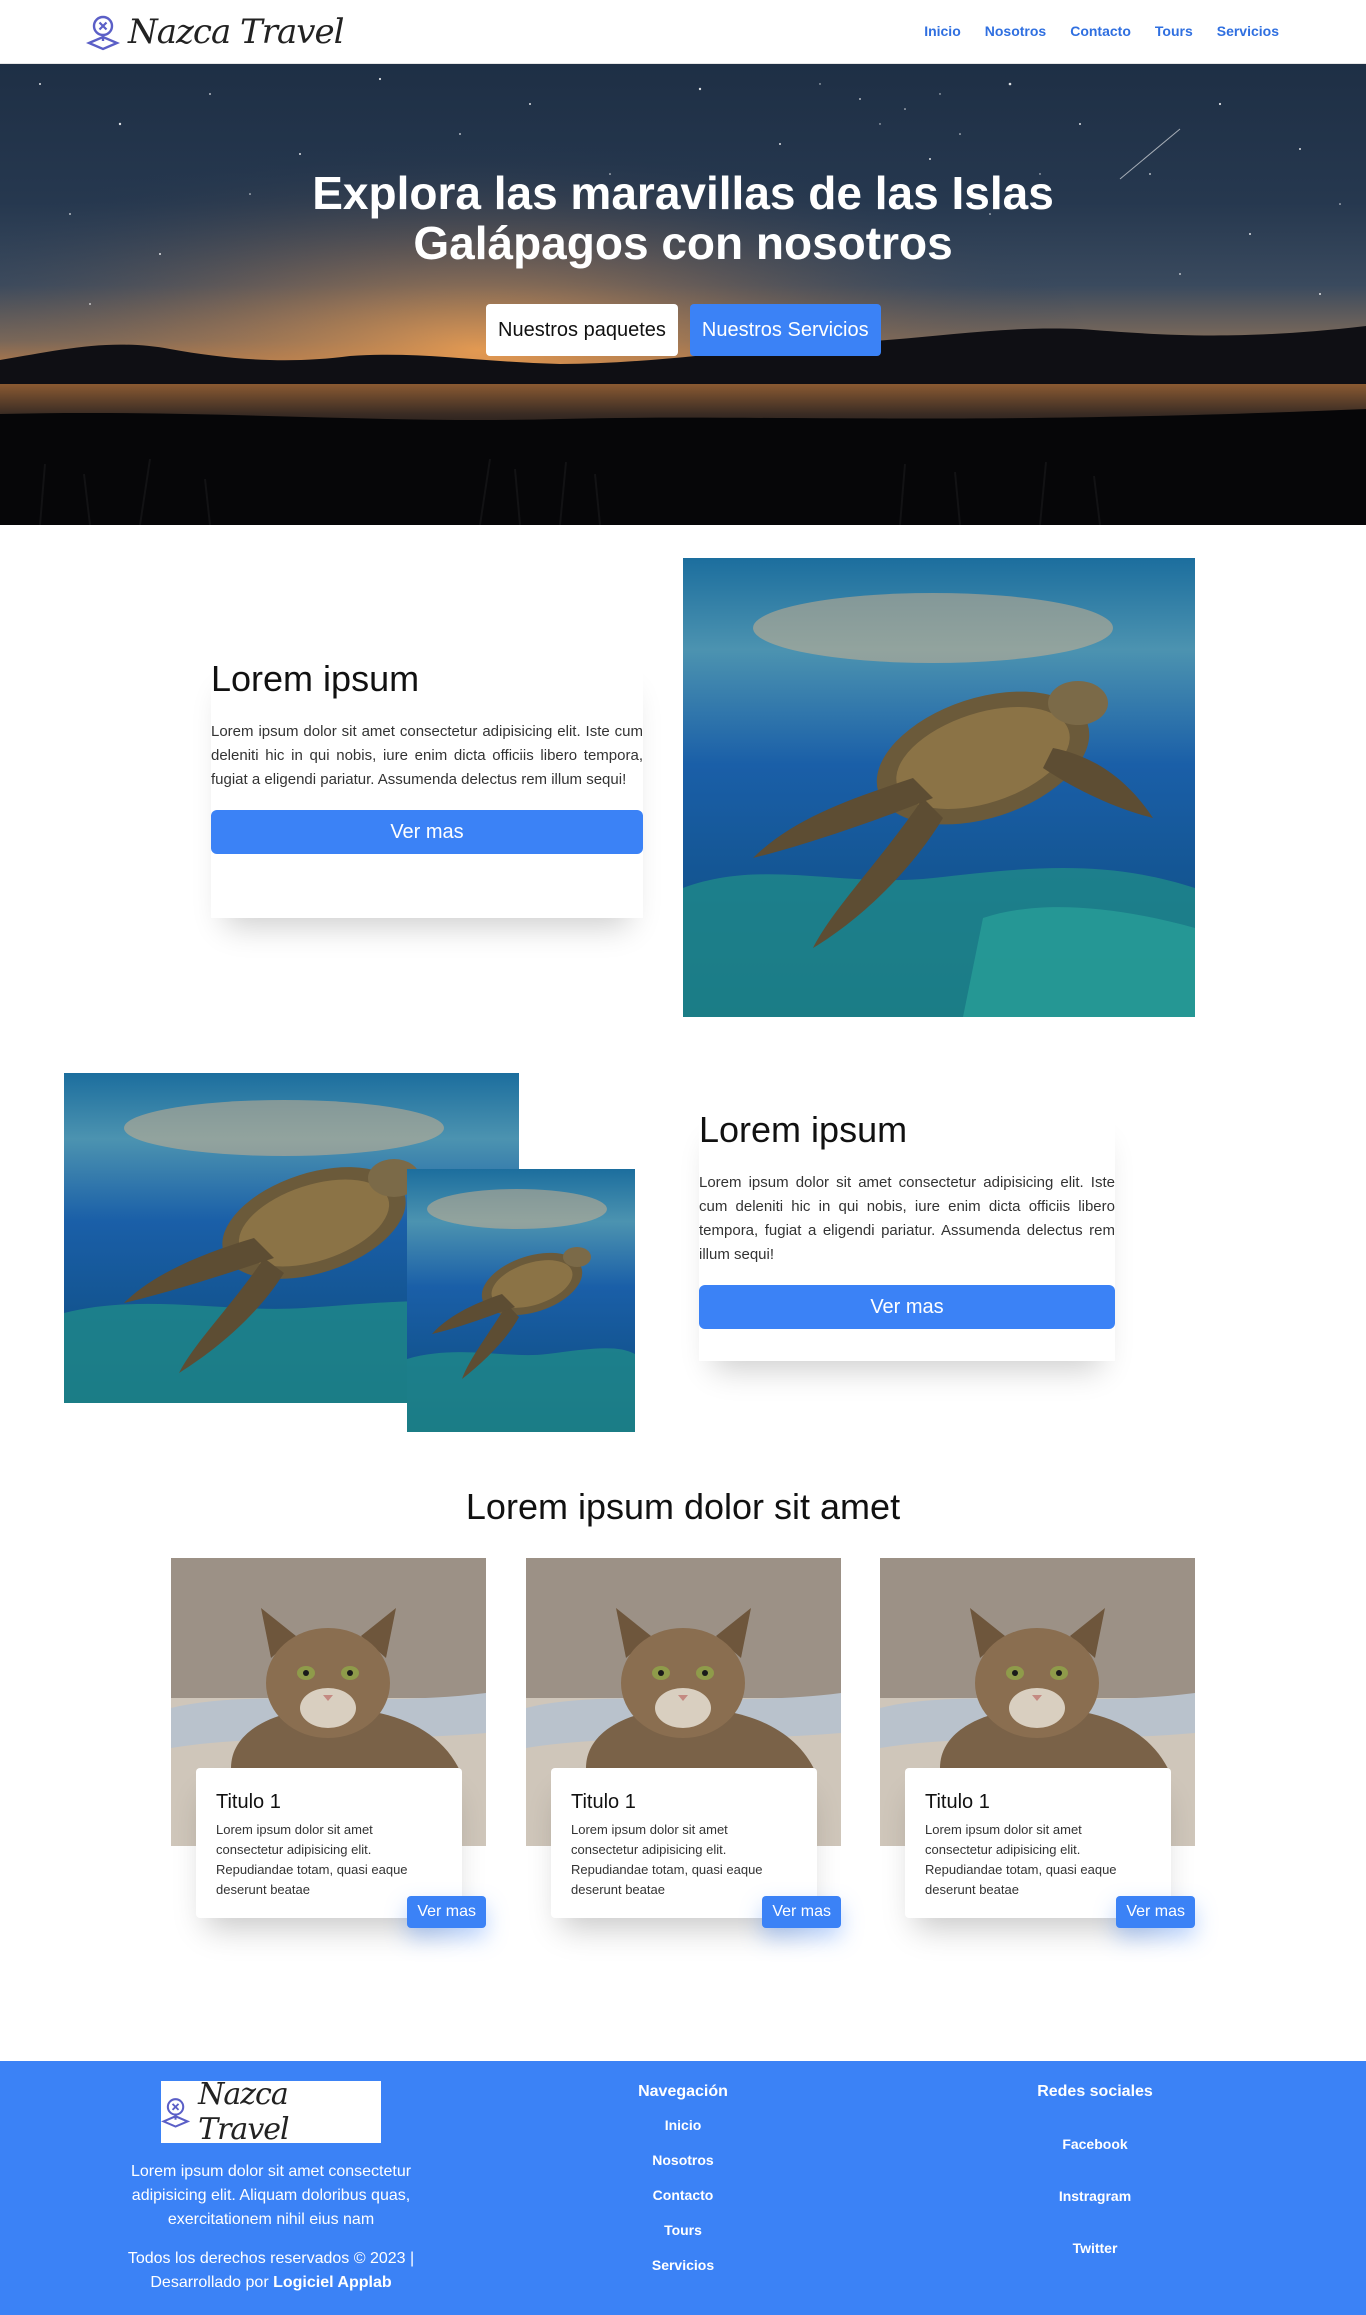 Image resolution: width=1366 pixels, height=2315 pixels. Describe the element at coordinates (1095, 2091) in the screenshot. I see `footer-social-title: Redes sociales` at that location.